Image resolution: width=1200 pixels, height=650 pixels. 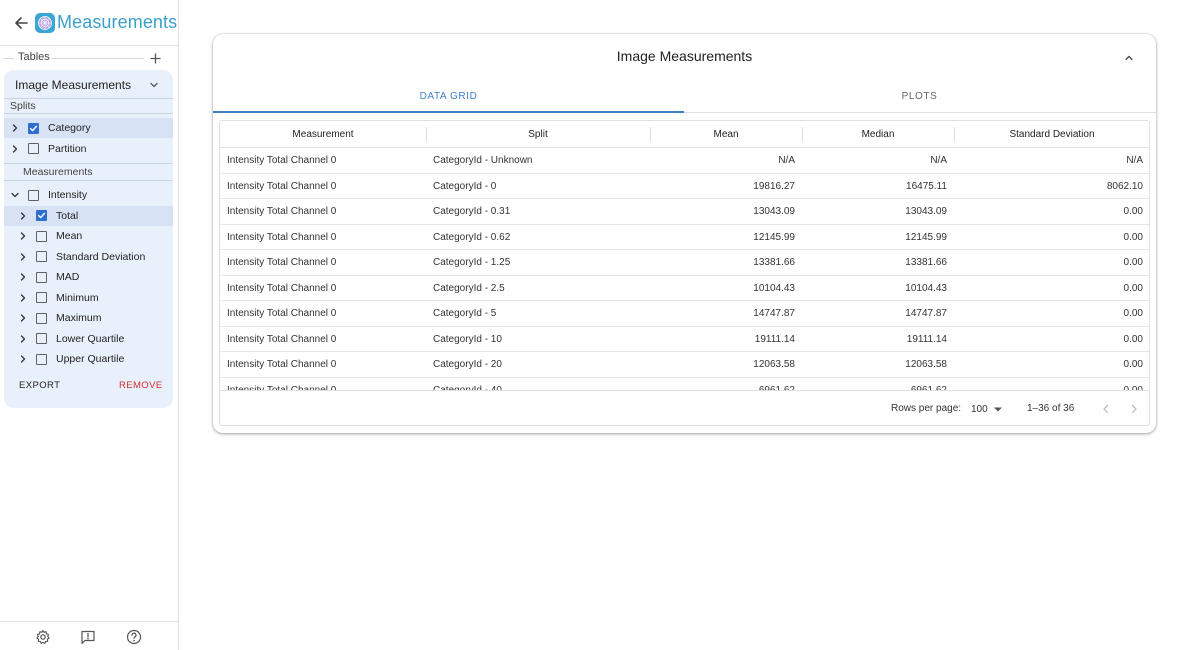 What do you see at coordinates (1051, 134) in the screenshot?
I see `column-header: Standard Deviation` at bounding box center [1051, 134].